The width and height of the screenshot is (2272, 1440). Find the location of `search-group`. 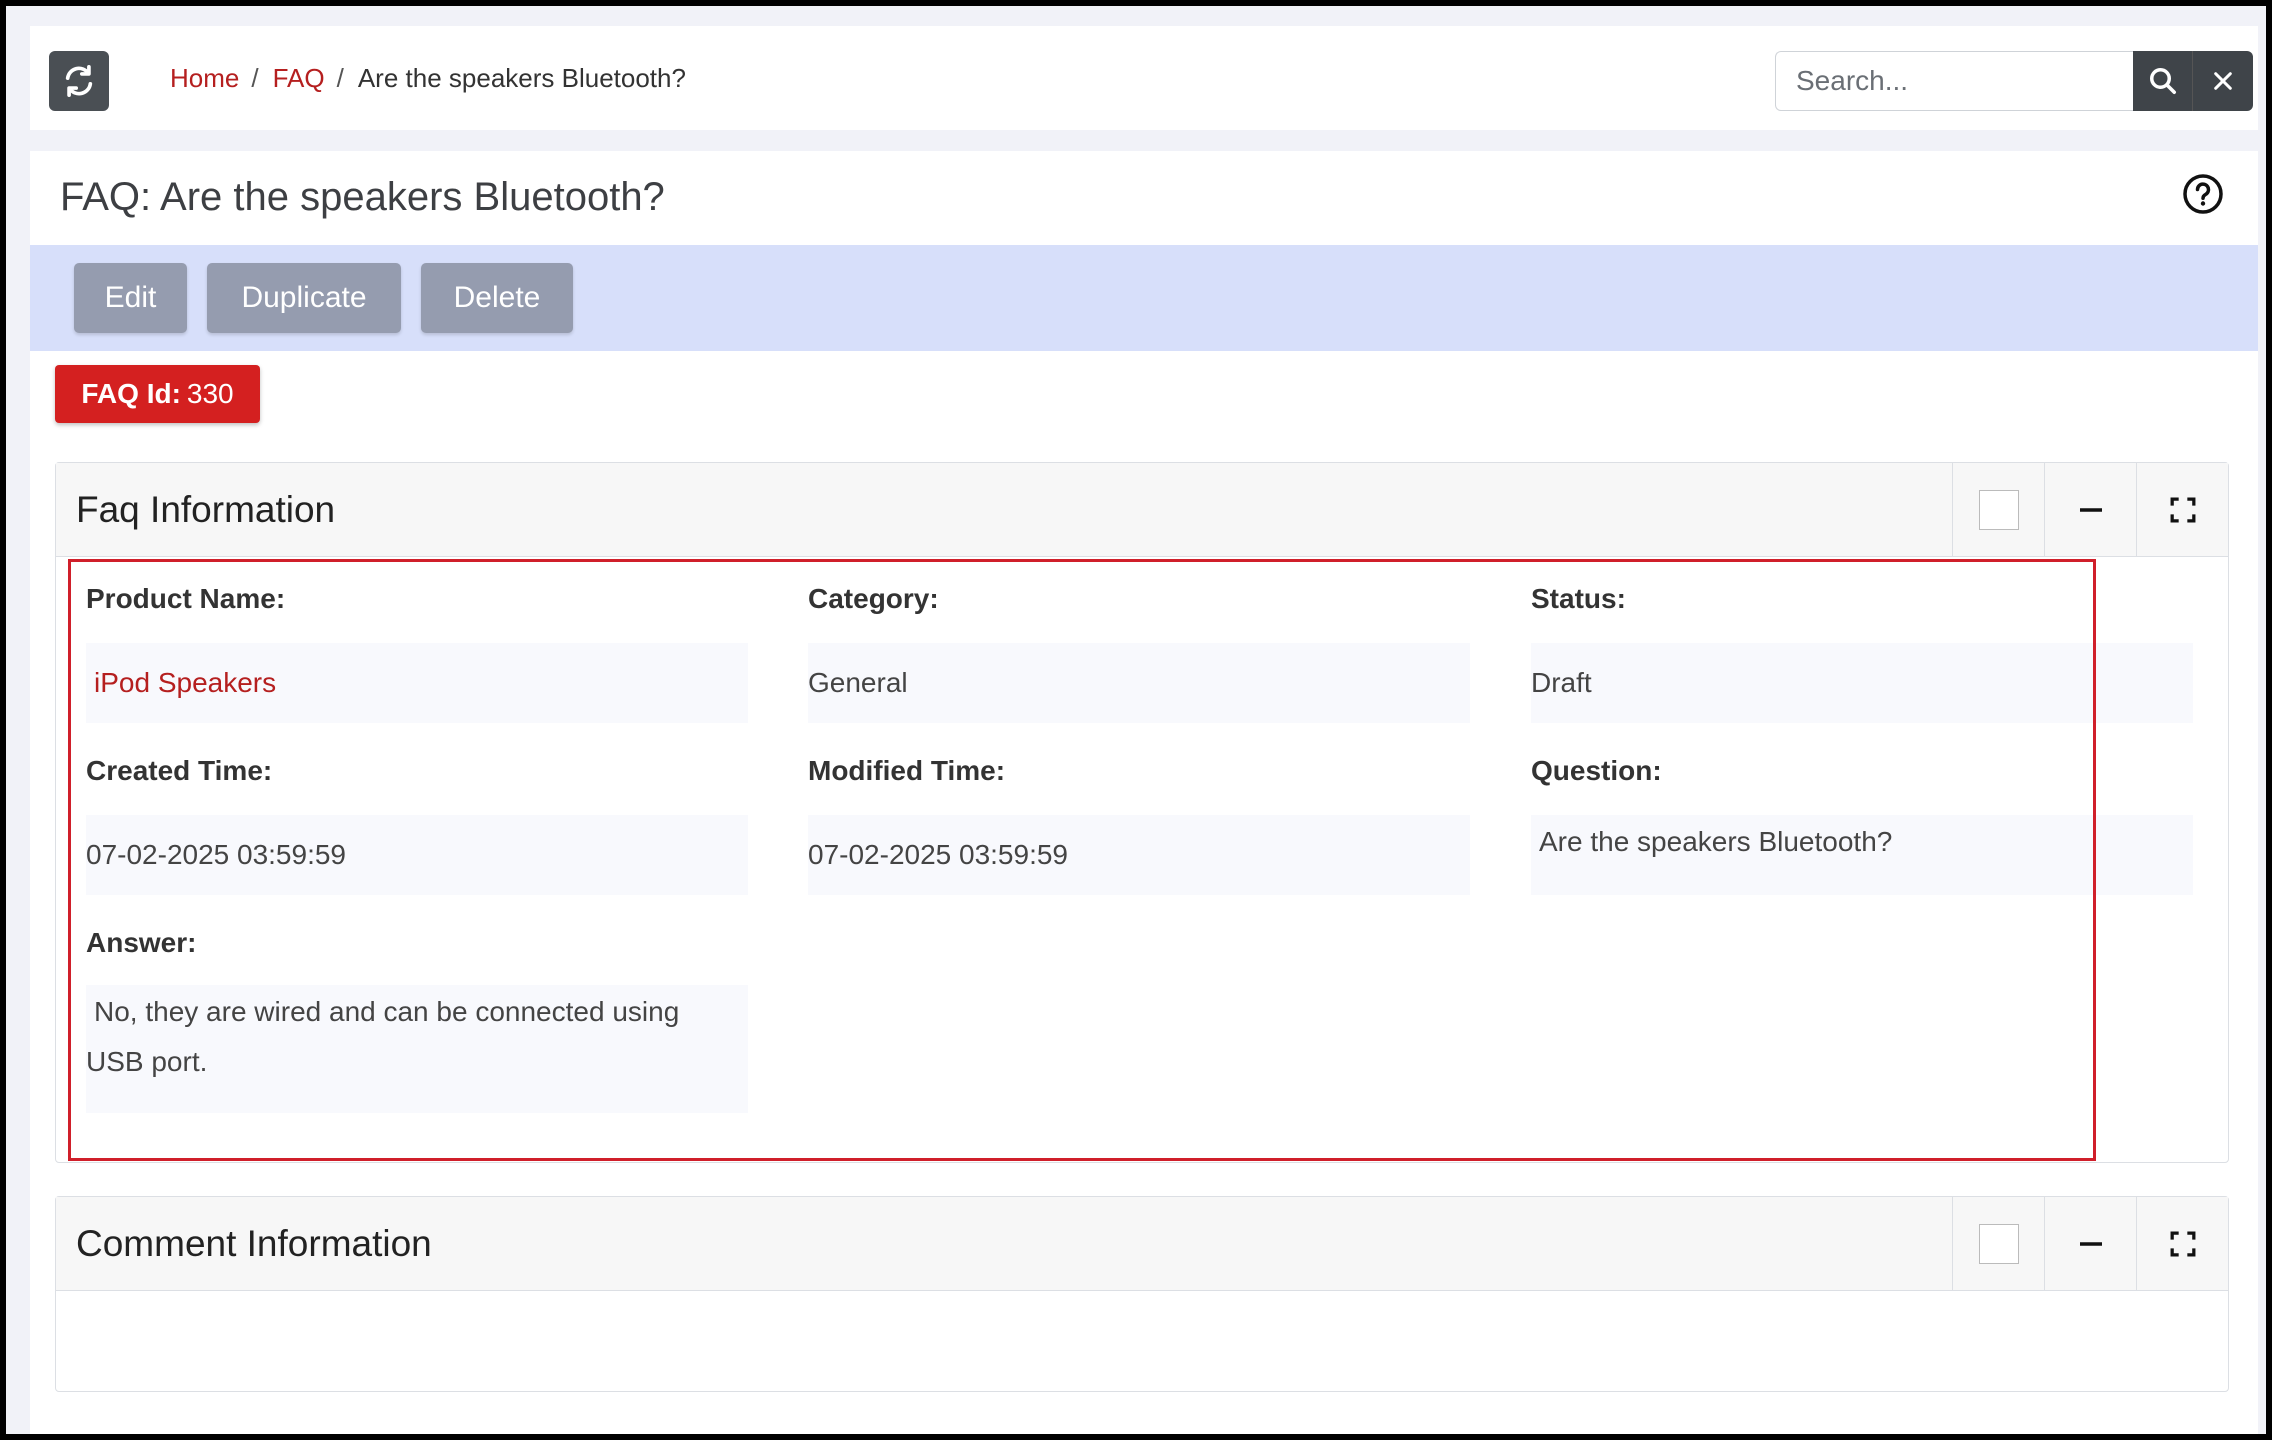

search-group is located at coordinates (2014, 81).